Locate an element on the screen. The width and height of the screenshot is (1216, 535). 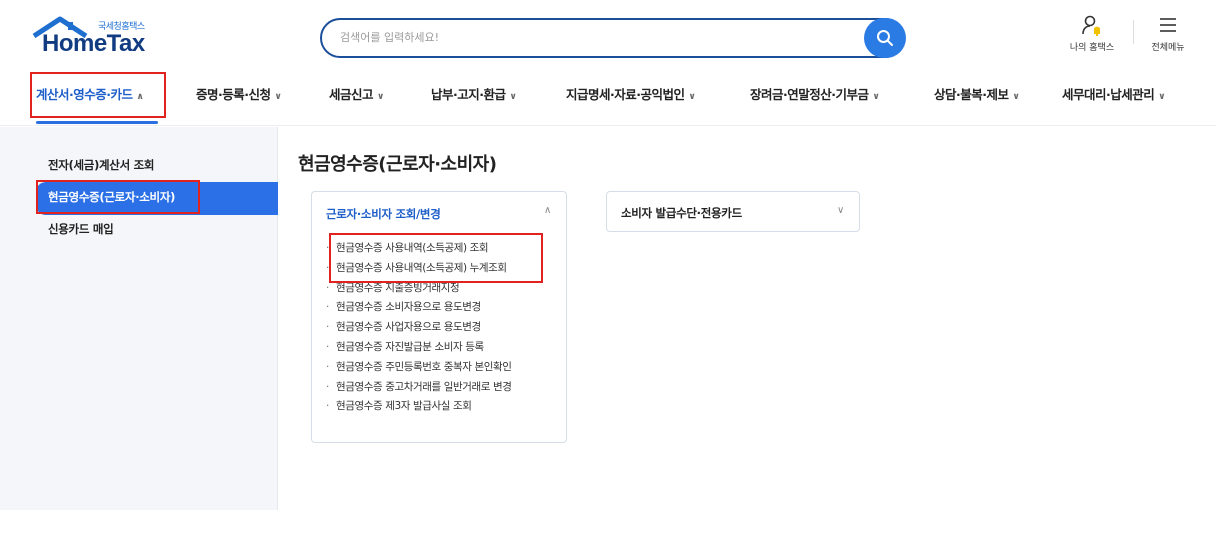
link-label: 현금영수증 제3자 발급사실 조회 is located at coordinates (404, 406).